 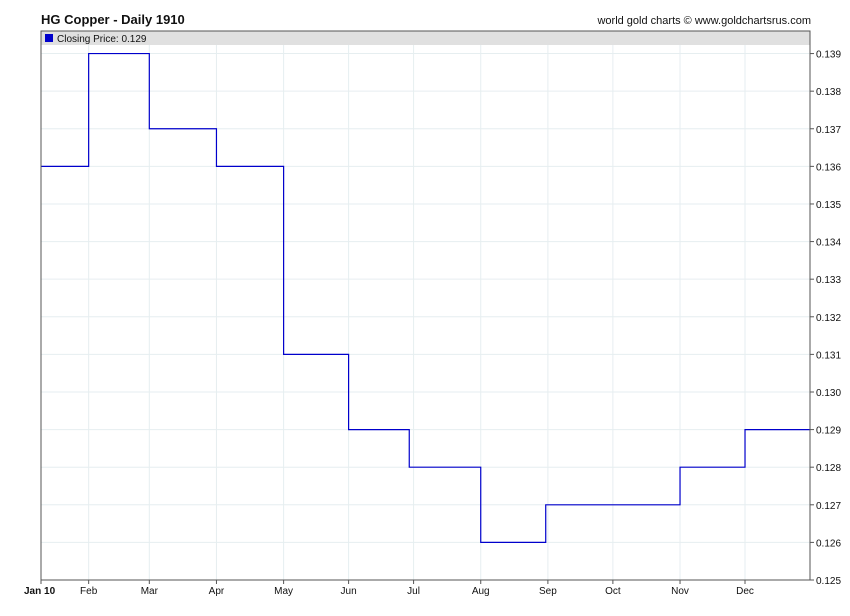 I want to click on y-tick-label: 0.131, so click(x=828, y=355).